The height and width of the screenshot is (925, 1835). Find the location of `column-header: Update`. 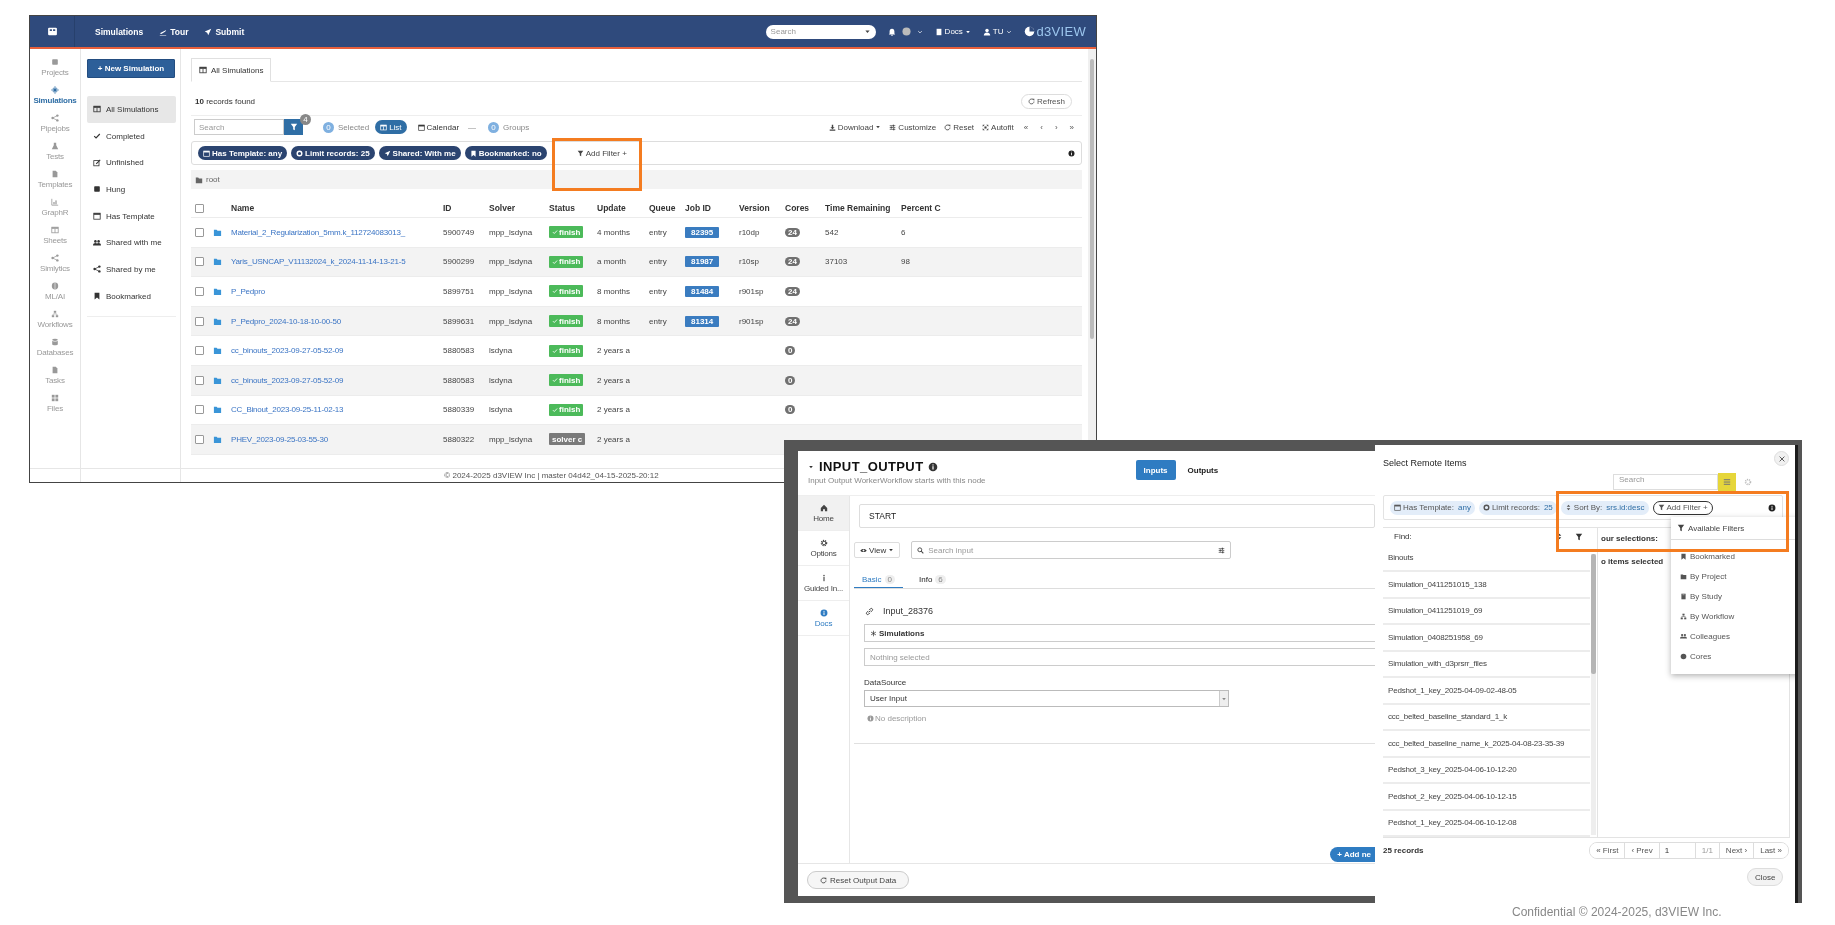

column-header: Update is located at coordinates (623, 208).